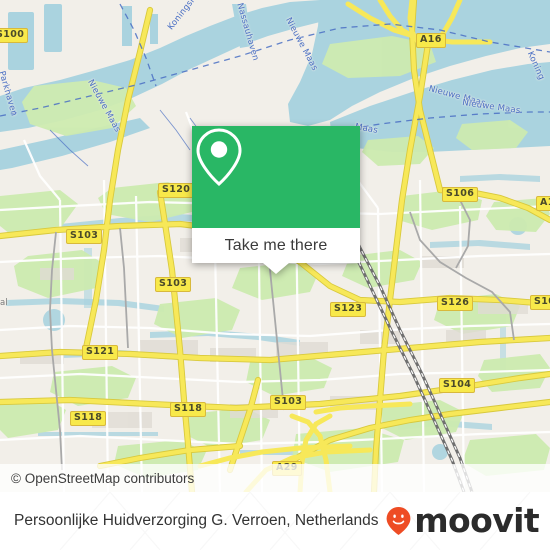 Image resolution: width=550 pixels, height=550 pixels. Describe the element at coordinates (460, 194) in the screenshot. I see `road-shield: S106` at that location.